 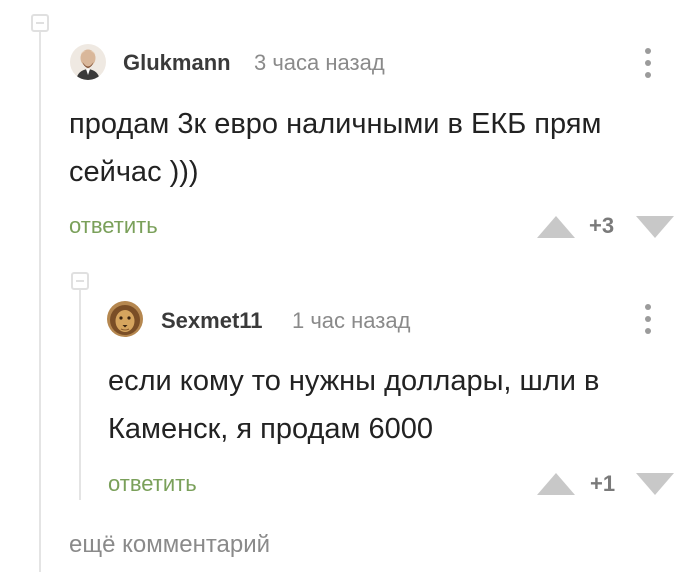 What do you see at coordinates (80, 395) in the screenshot?
I see `thread-line-nested` at bounding box center [80, 395].